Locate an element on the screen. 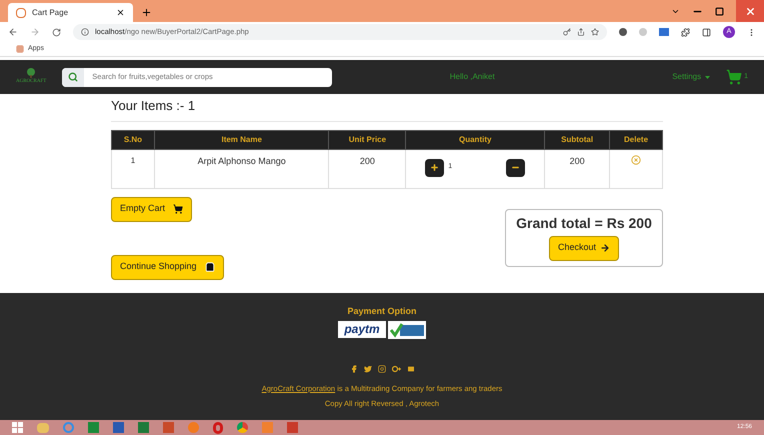 This screenshot has height=435, width=764. payment-title: Payment Option is located at coordinates (381, 311).